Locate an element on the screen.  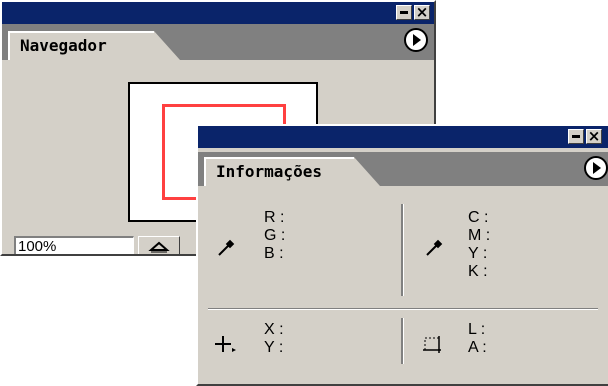
selection-size-icon is located at coordinates (432, 344).